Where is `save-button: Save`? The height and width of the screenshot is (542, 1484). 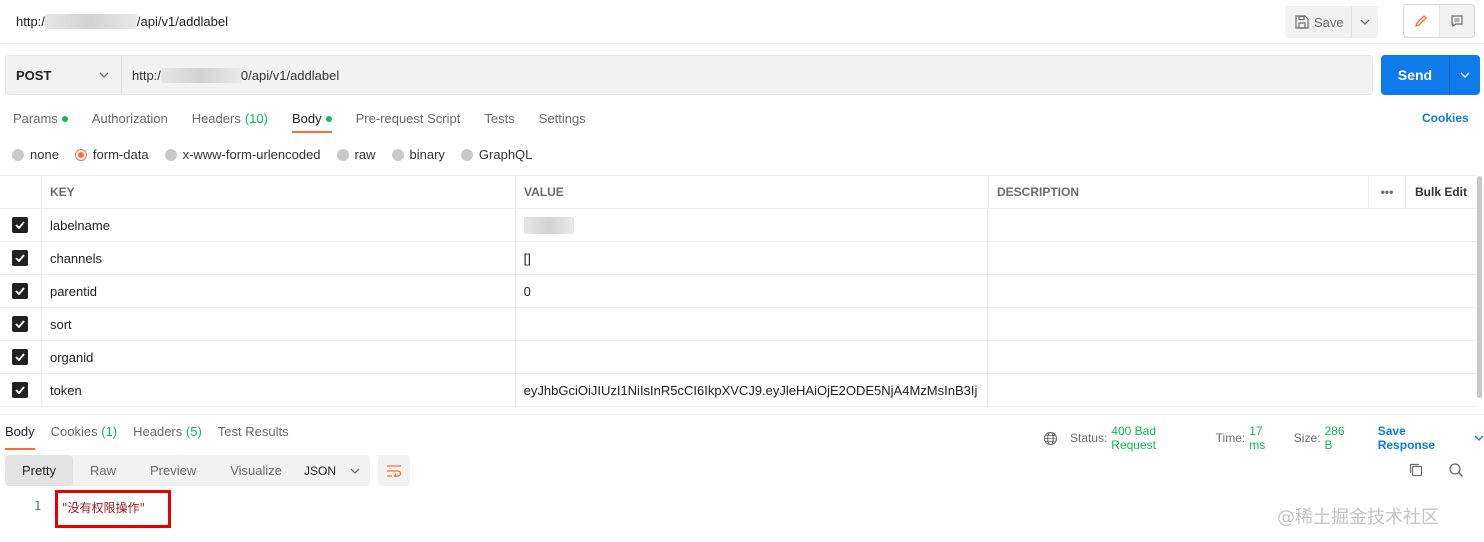
save-button: Save is located at coordinates (1318, 22).